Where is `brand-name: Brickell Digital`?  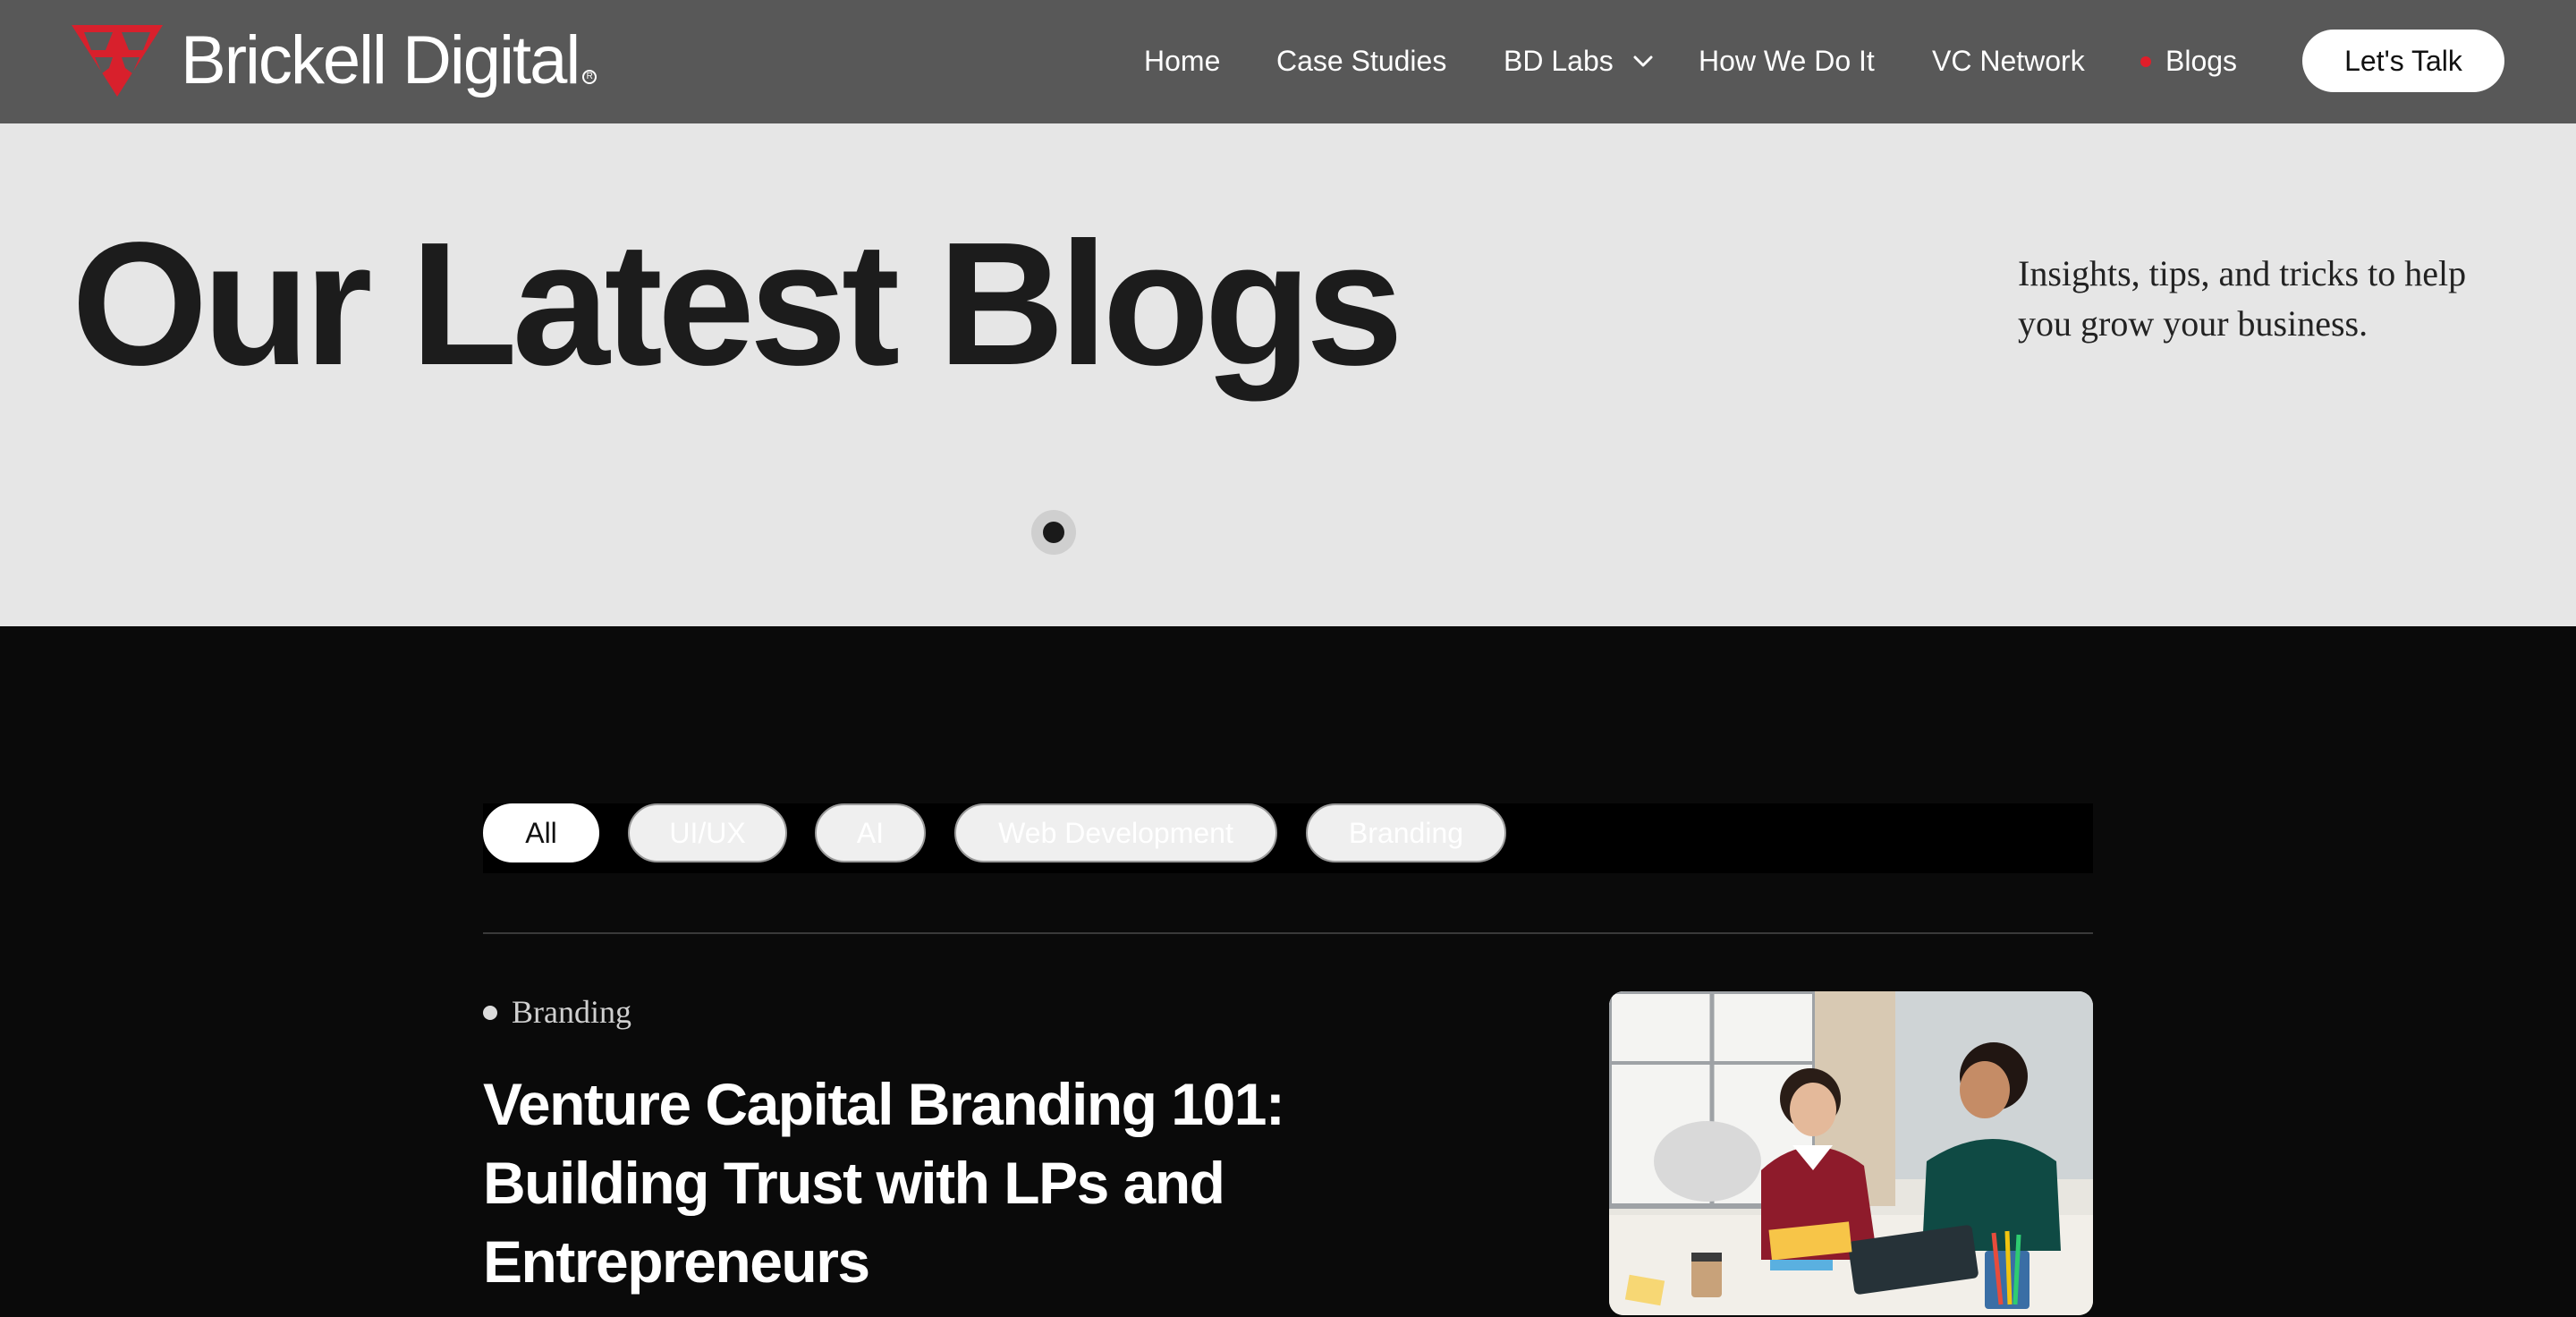 brand-name: Brickell Digital is located at coordinates (380, 60).